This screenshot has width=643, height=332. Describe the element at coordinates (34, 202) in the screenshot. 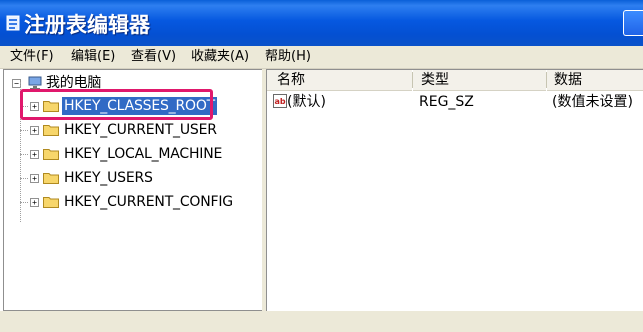

I see `expand-hkcc-toggle: +` at that location.